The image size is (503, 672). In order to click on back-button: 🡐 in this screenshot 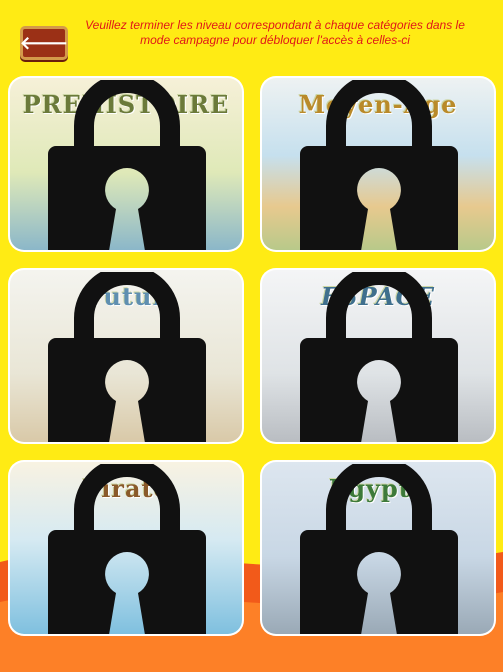, I will do `click(44, 43)`.